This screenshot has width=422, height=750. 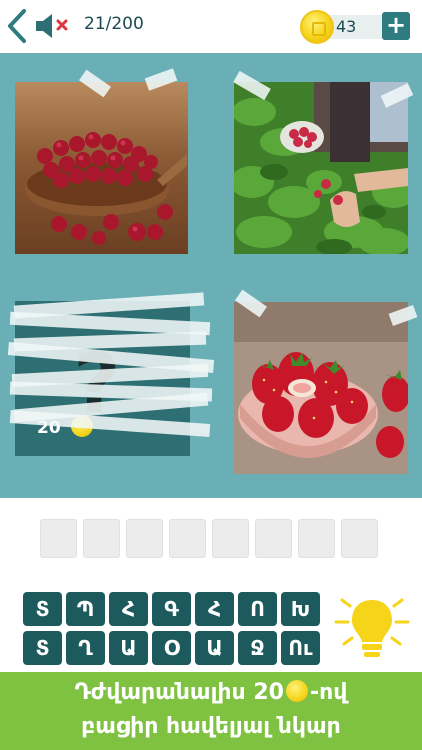 I want to click on picture-raspberry-picking, so click(x=321, y=168).